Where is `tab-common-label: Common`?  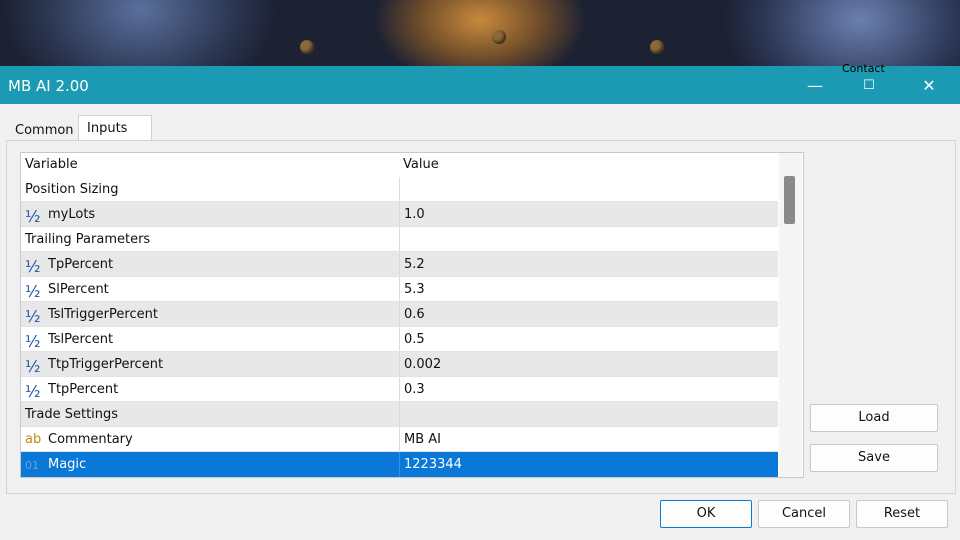
tab-common-label: Common is located at coordinates (44, 130).